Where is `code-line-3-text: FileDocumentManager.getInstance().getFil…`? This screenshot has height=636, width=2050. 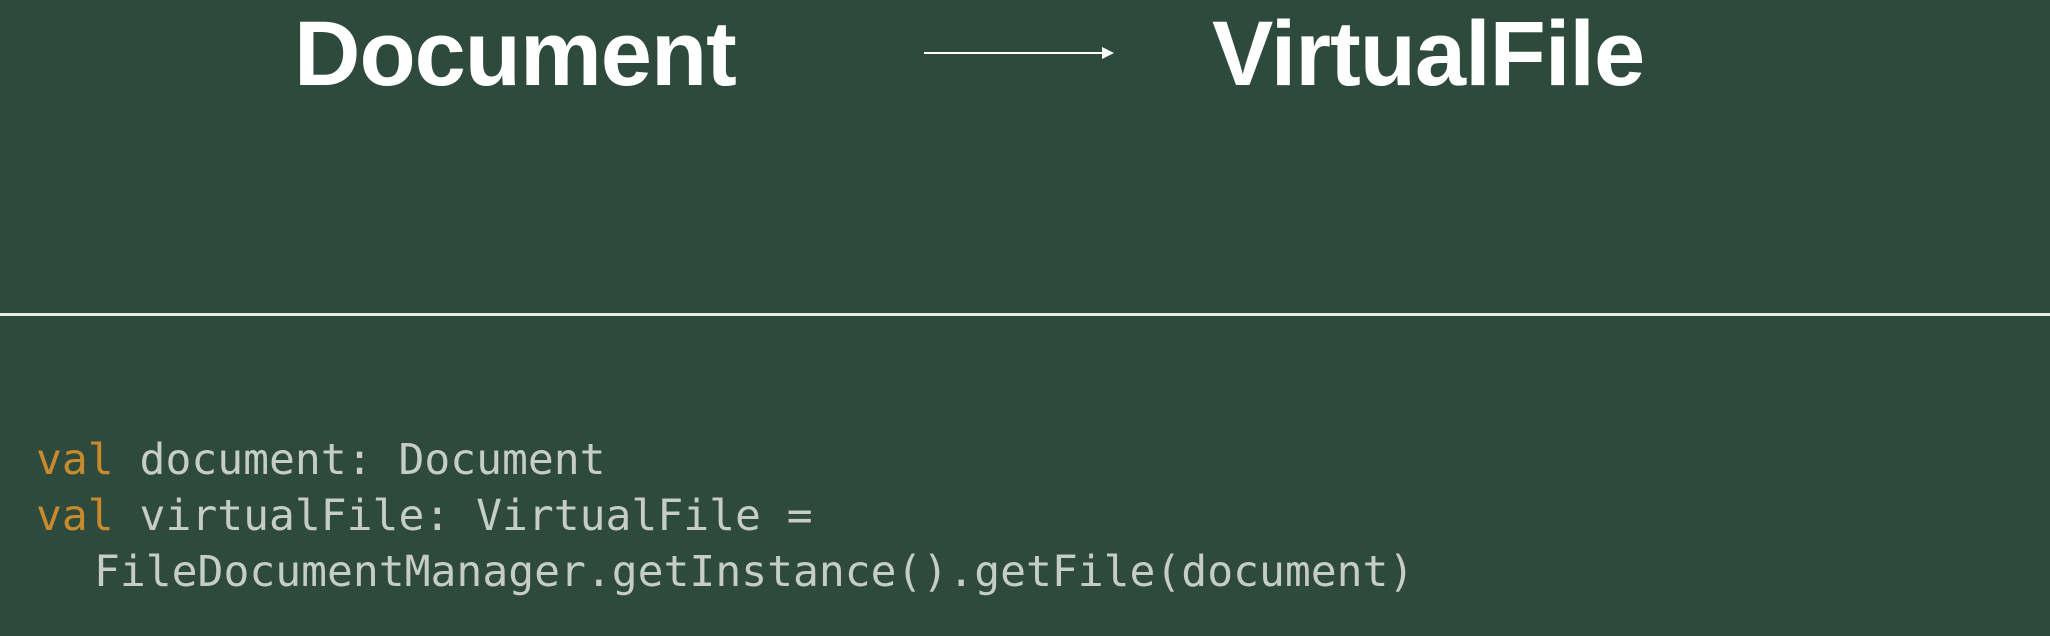
code-line-3-text: FileDocumentManager.getInstance().getFil… is located at coordinates (754, 572).